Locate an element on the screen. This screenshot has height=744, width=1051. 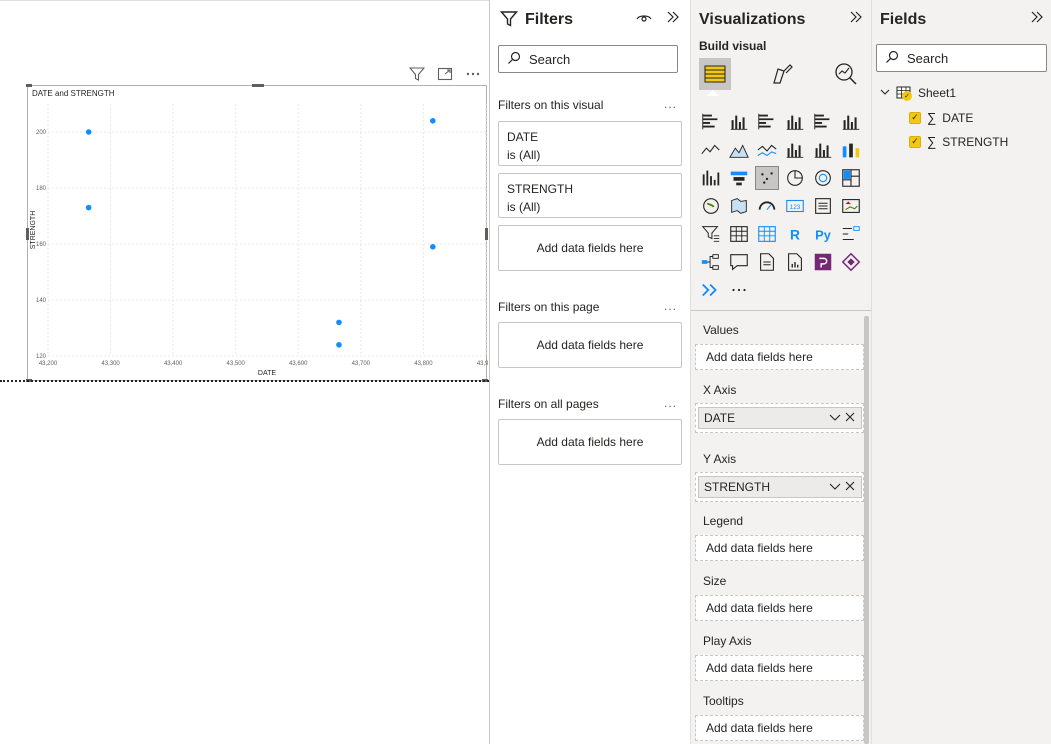
scatter-chart-icon is located at coordinates (767, 178).